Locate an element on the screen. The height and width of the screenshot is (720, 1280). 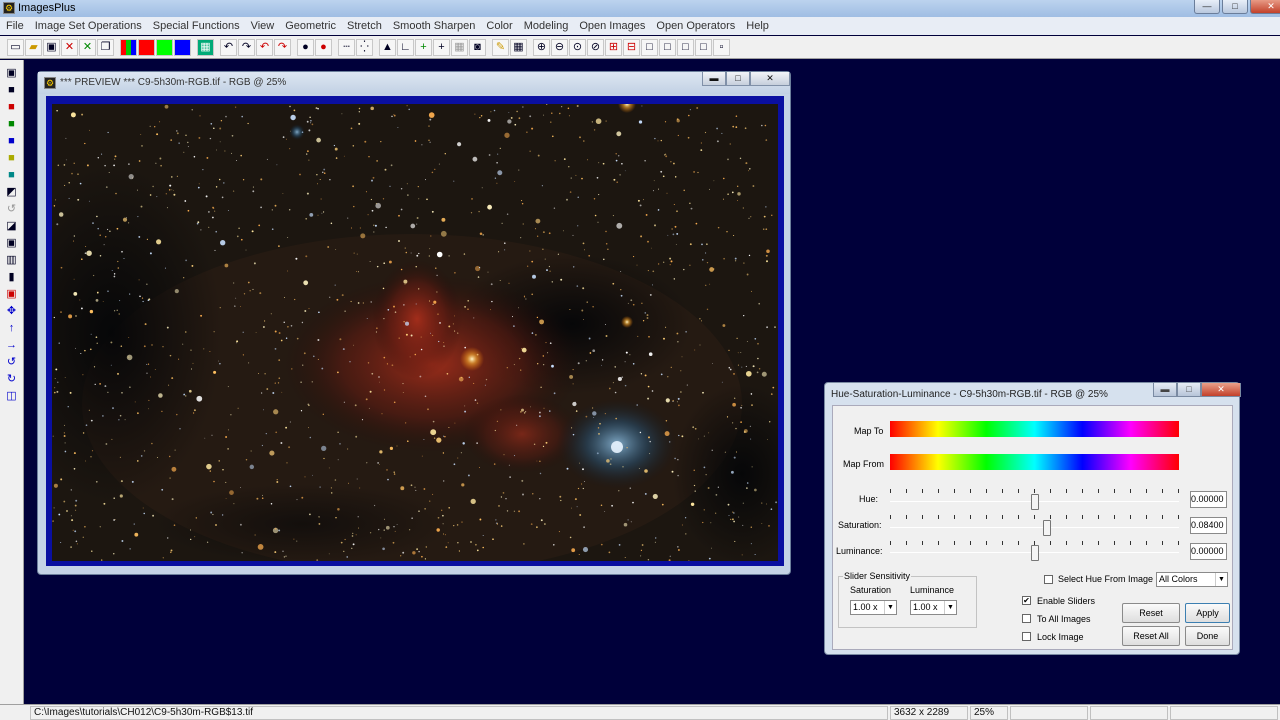
cyan-black-icon: ■ is located at coordinates (12, 175).